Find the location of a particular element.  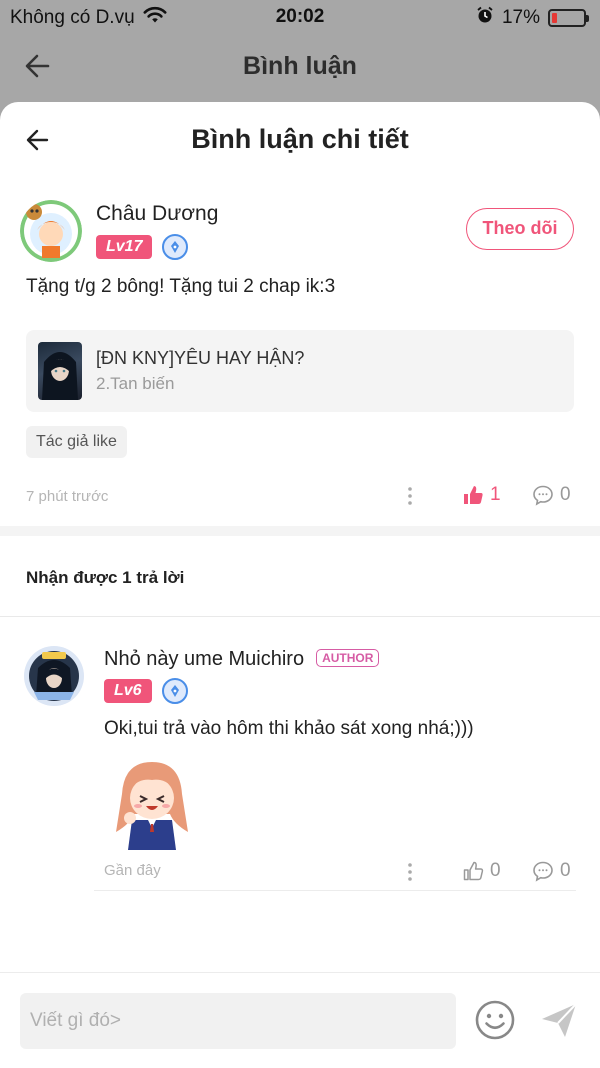

reply-user-name-text: Nhỏ này ume Muichiro is located at coordinates (204, 659).